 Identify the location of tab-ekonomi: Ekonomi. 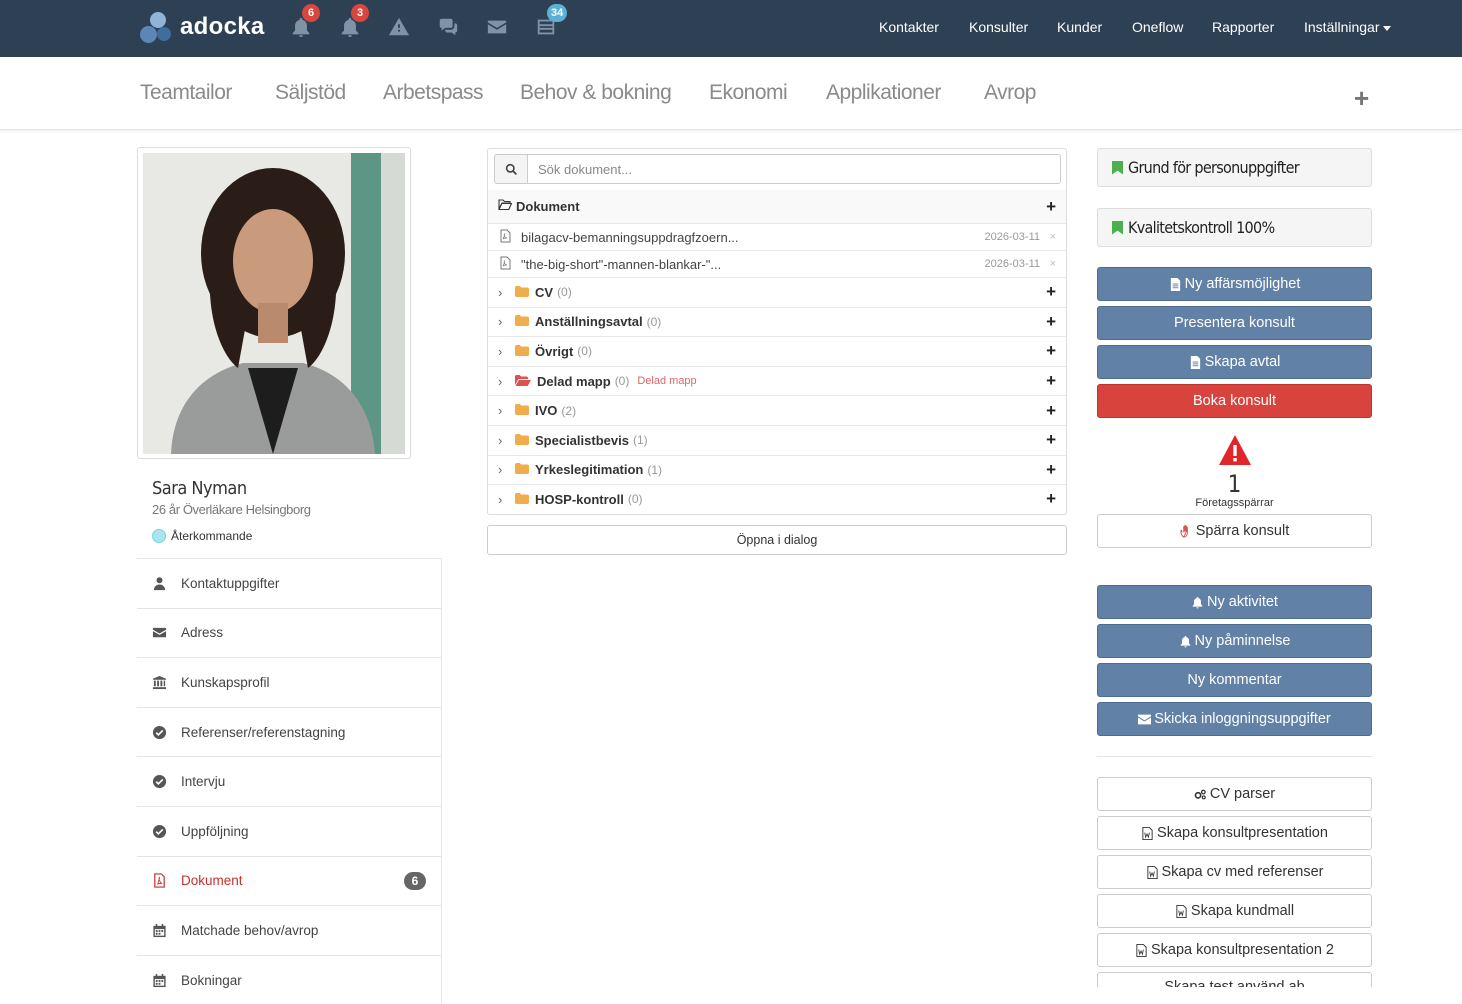
(748, 93).